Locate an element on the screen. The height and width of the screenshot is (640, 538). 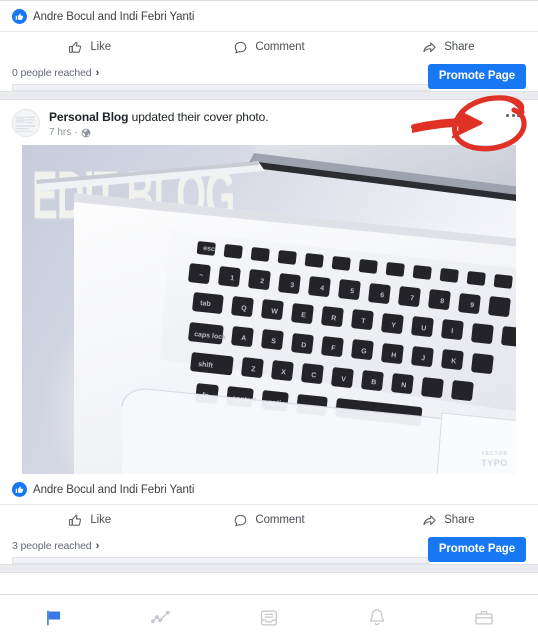
nav-notifications-tab is located at coordinates (377, 617).